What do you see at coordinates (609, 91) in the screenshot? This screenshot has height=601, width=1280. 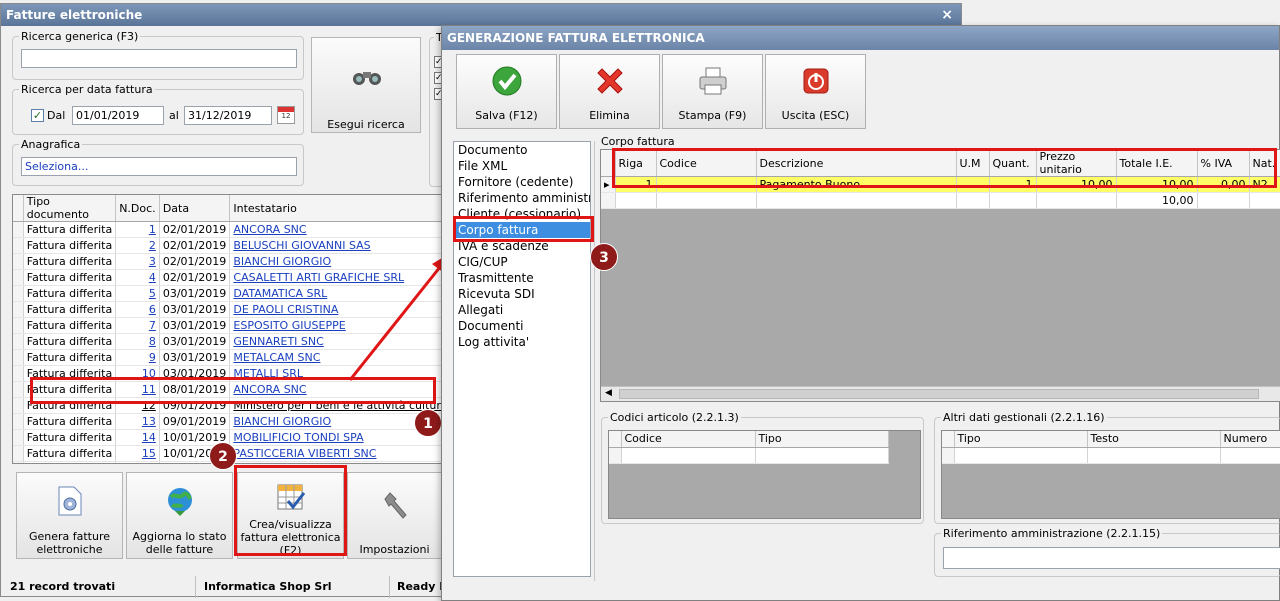 I see `delete-button: Elimina` at bounding box center [609, 91].